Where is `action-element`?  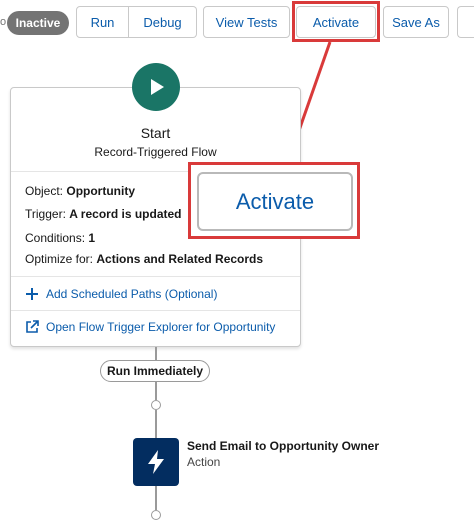
action-element is located at coordinates (156, 462).